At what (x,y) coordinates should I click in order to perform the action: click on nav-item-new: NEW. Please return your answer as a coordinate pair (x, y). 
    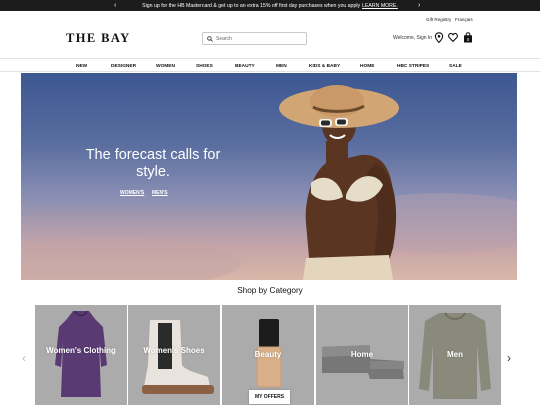
    Looking at the image, I should click on (81, 66).